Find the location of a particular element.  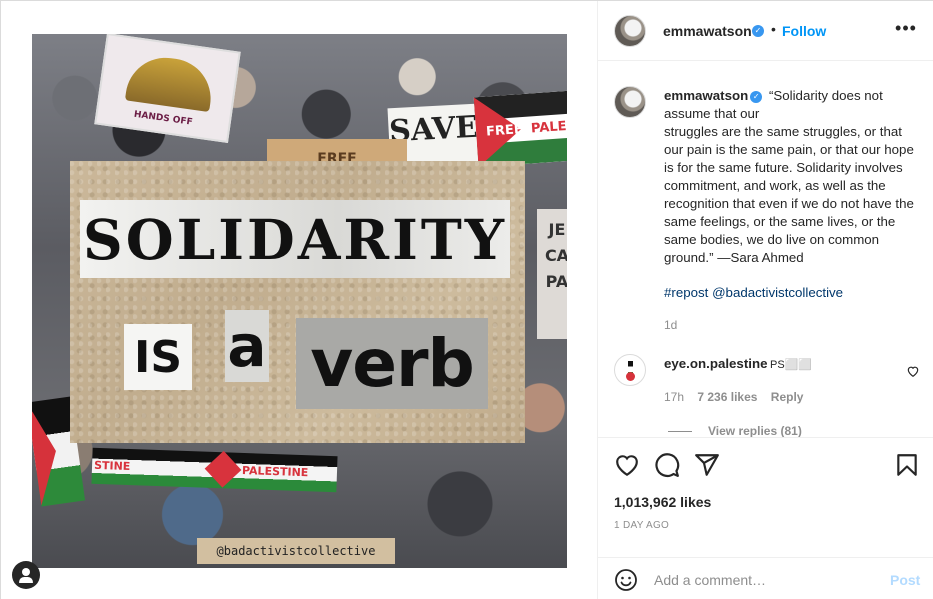

caption-username: emmawatson is located at coordinates (706, 95).